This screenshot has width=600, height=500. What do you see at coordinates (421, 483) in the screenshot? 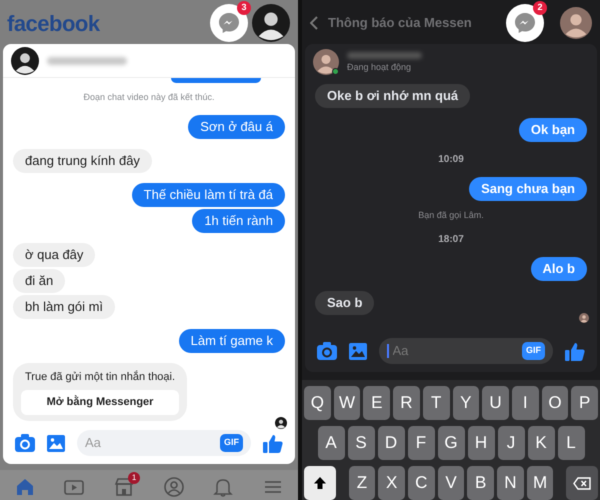
I see `keyboard-key: C` at bounding box center [421, 483].